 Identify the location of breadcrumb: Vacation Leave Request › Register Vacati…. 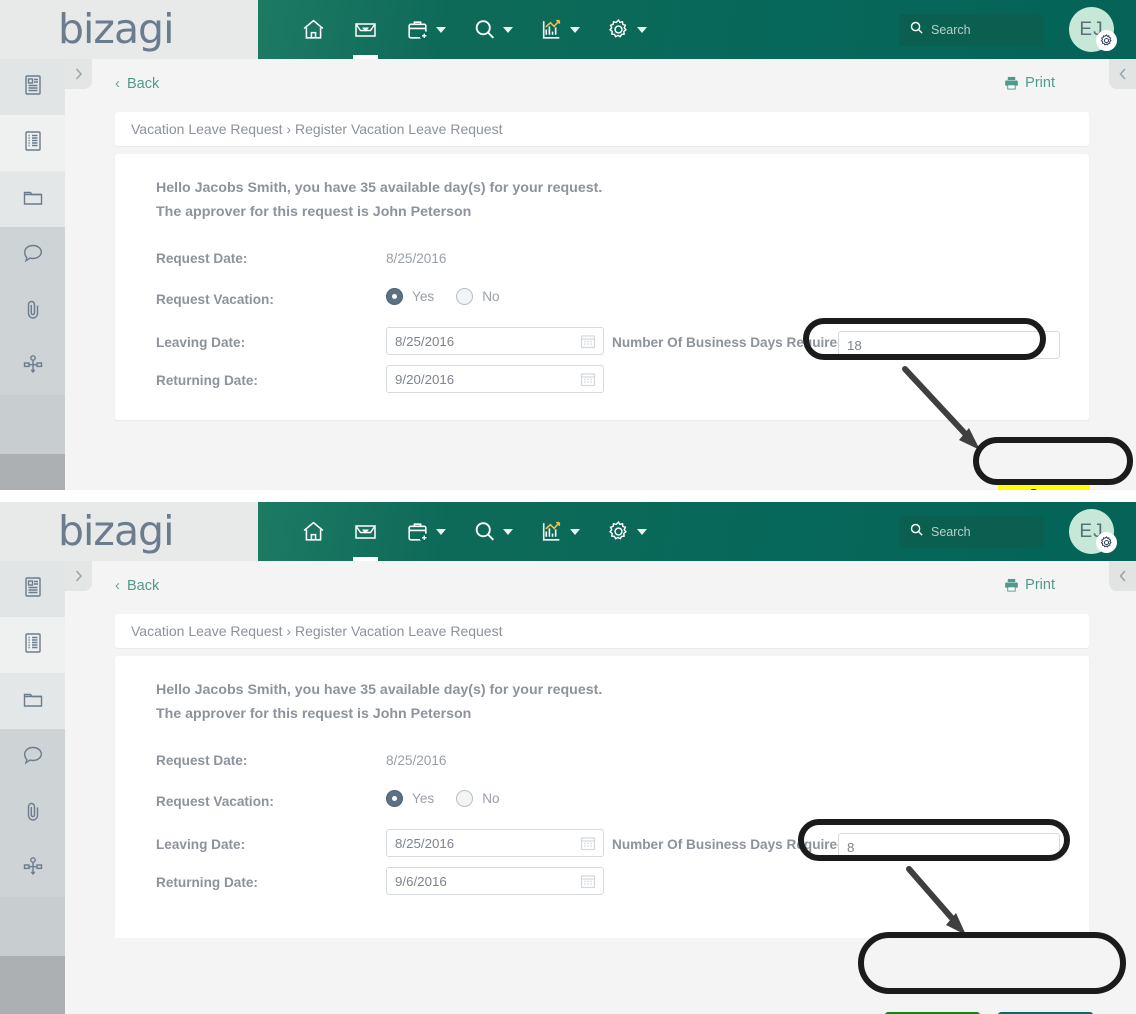
(602, 129).